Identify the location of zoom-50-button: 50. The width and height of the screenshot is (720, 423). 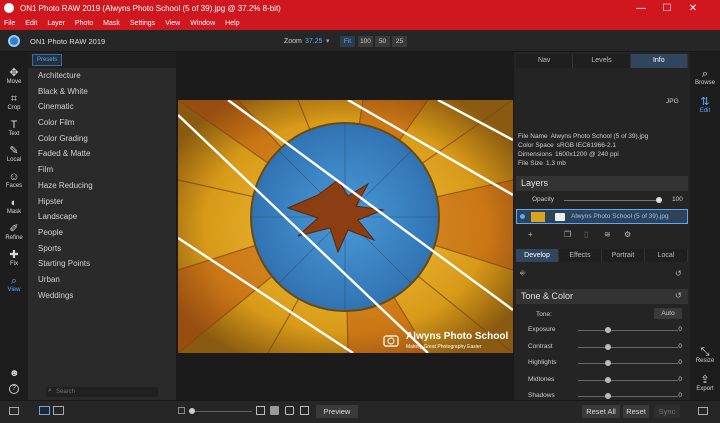
(382, 41).